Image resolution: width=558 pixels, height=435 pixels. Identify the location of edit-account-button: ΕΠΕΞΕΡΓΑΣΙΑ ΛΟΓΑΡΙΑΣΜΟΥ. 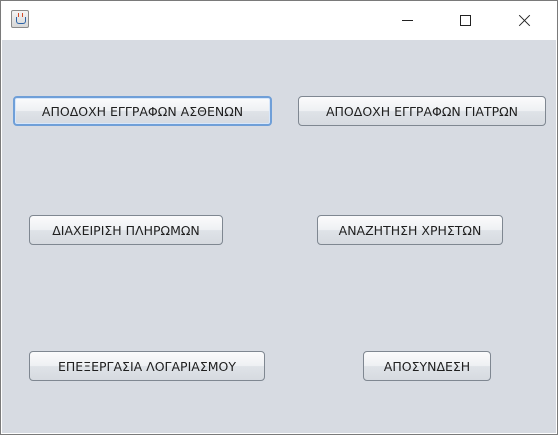
(147, 366).